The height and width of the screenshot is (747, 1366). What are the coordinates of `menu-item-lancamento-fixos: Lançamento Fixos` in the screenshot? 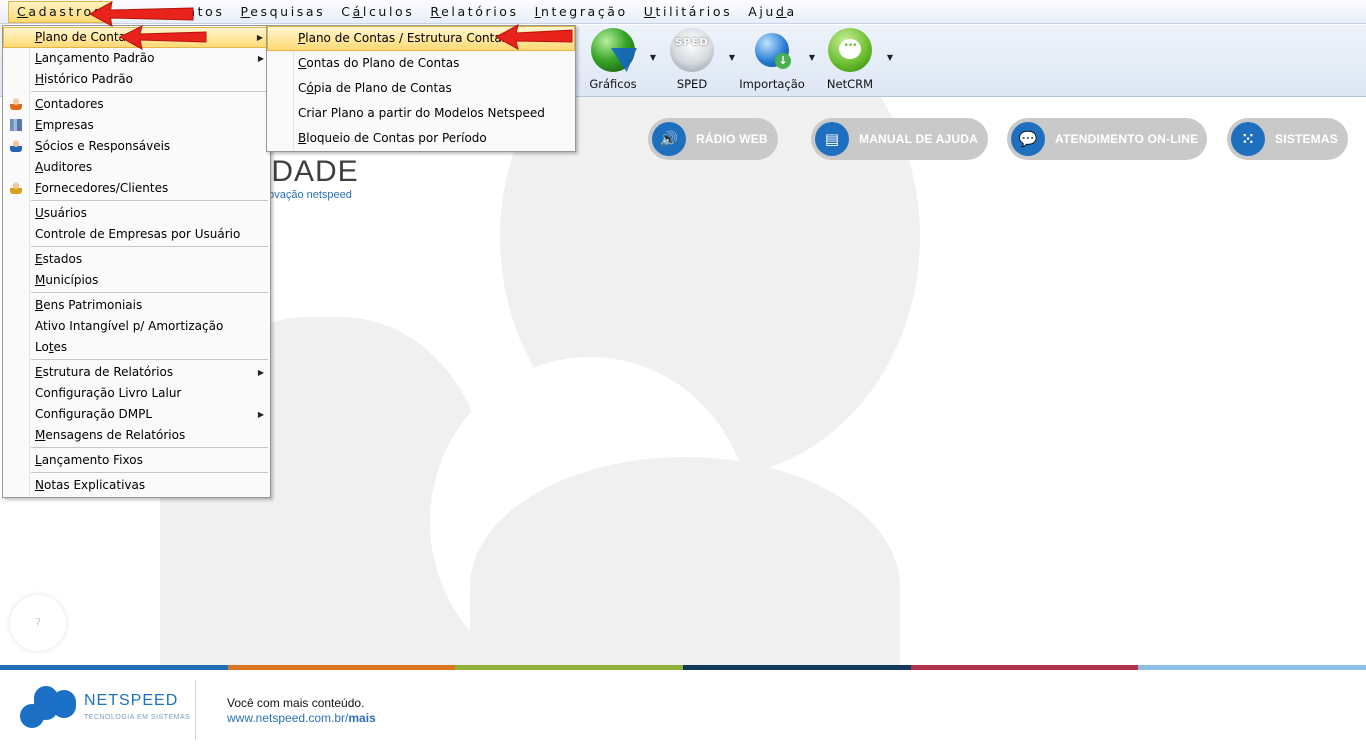 It's located at (136, 460).